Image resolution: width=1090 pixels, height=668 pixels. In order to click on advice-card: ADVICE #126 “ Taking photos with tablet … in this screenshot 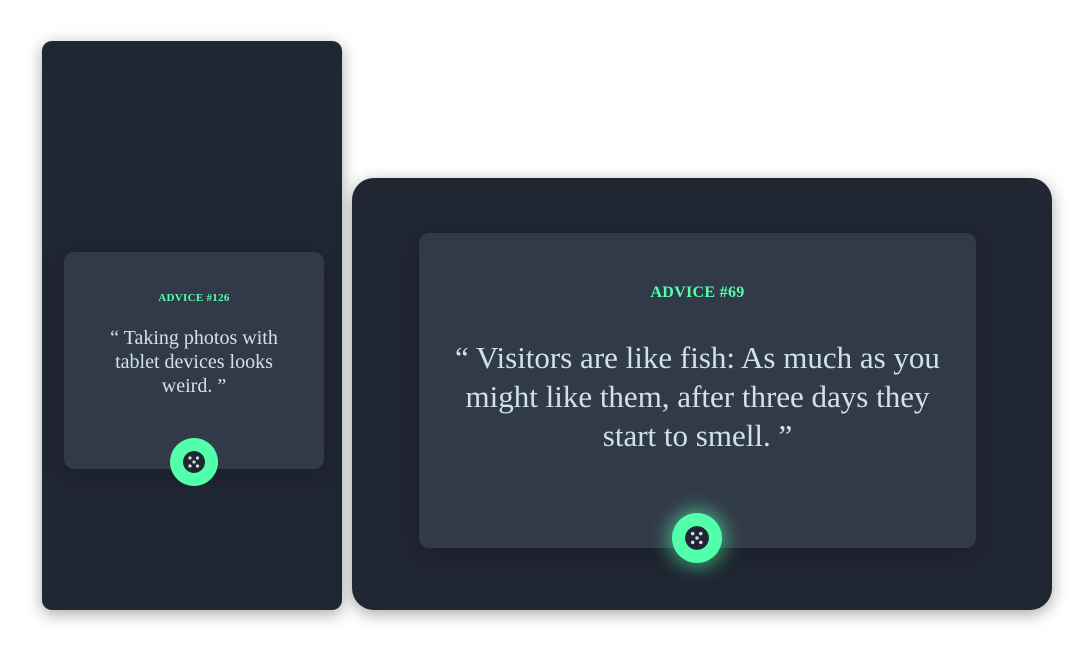, I will do `click(194, 369)`.